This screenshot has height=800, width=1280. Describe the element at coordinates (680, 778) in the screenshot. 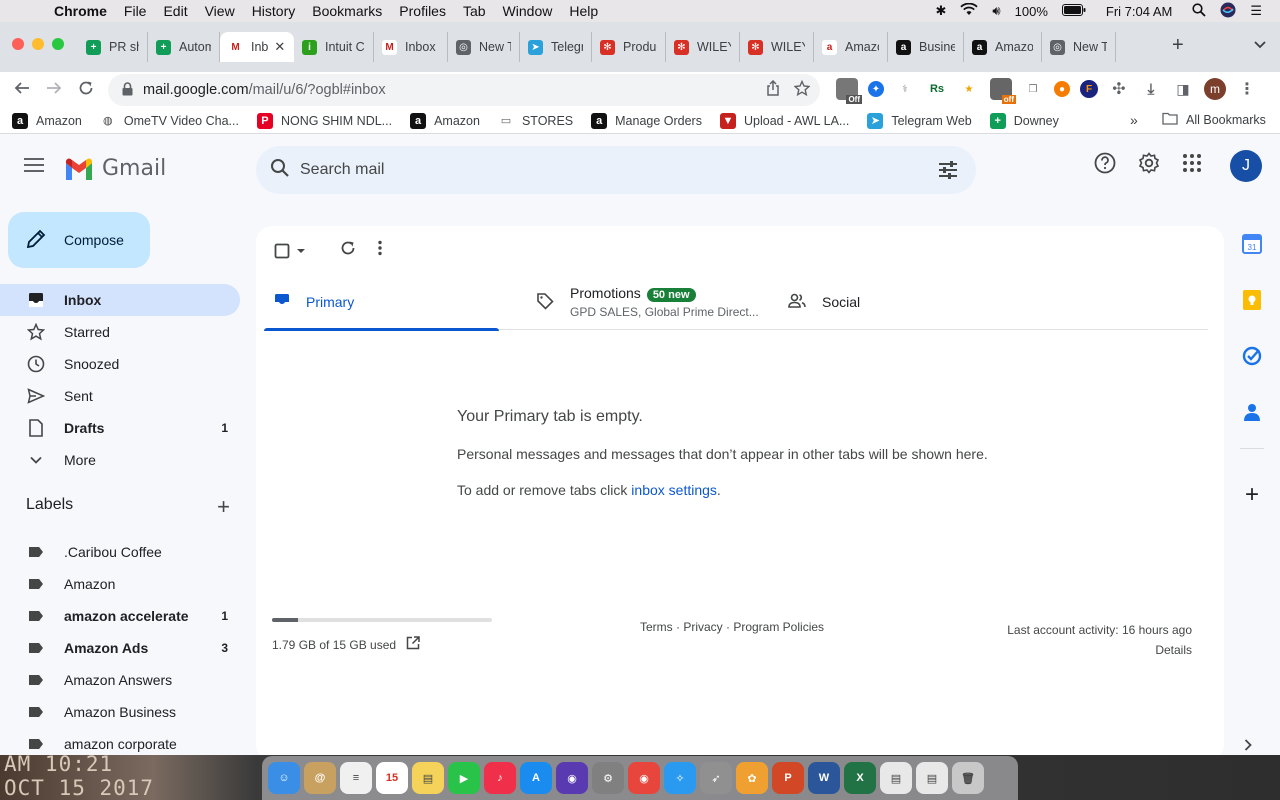

I see `dock-safari-icon: ✧` at that location.